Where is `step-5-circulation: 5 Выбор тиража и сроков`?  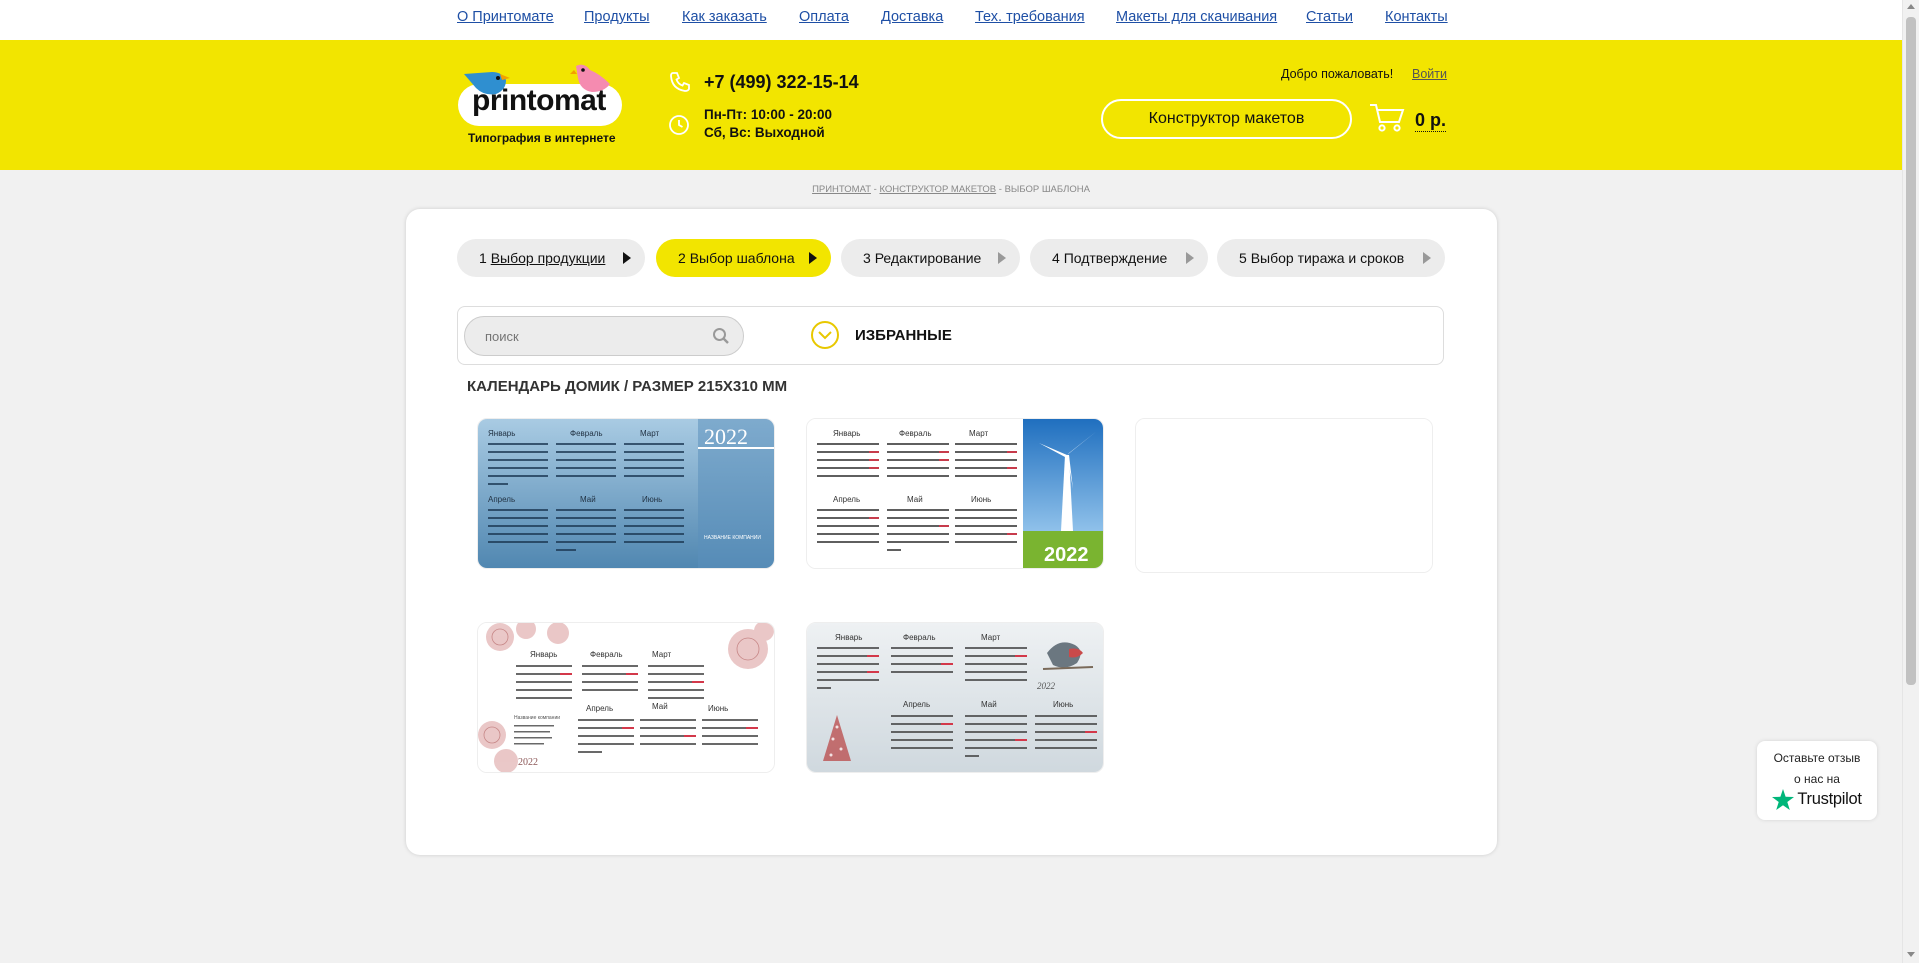
step-5-circulation: 5 Выбор тиража и сроков is located at coordinates (1331, 258).